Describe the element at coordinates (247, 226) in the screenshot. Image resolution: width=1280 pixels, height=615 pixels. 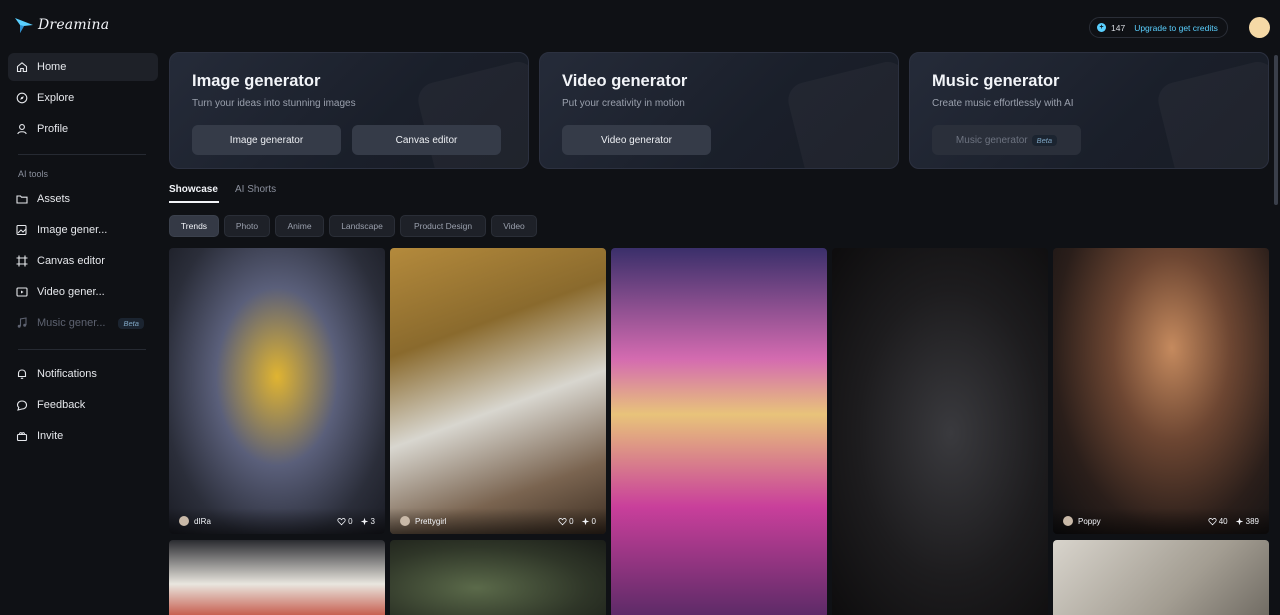
I see `filter-photo: Photo` at that location.